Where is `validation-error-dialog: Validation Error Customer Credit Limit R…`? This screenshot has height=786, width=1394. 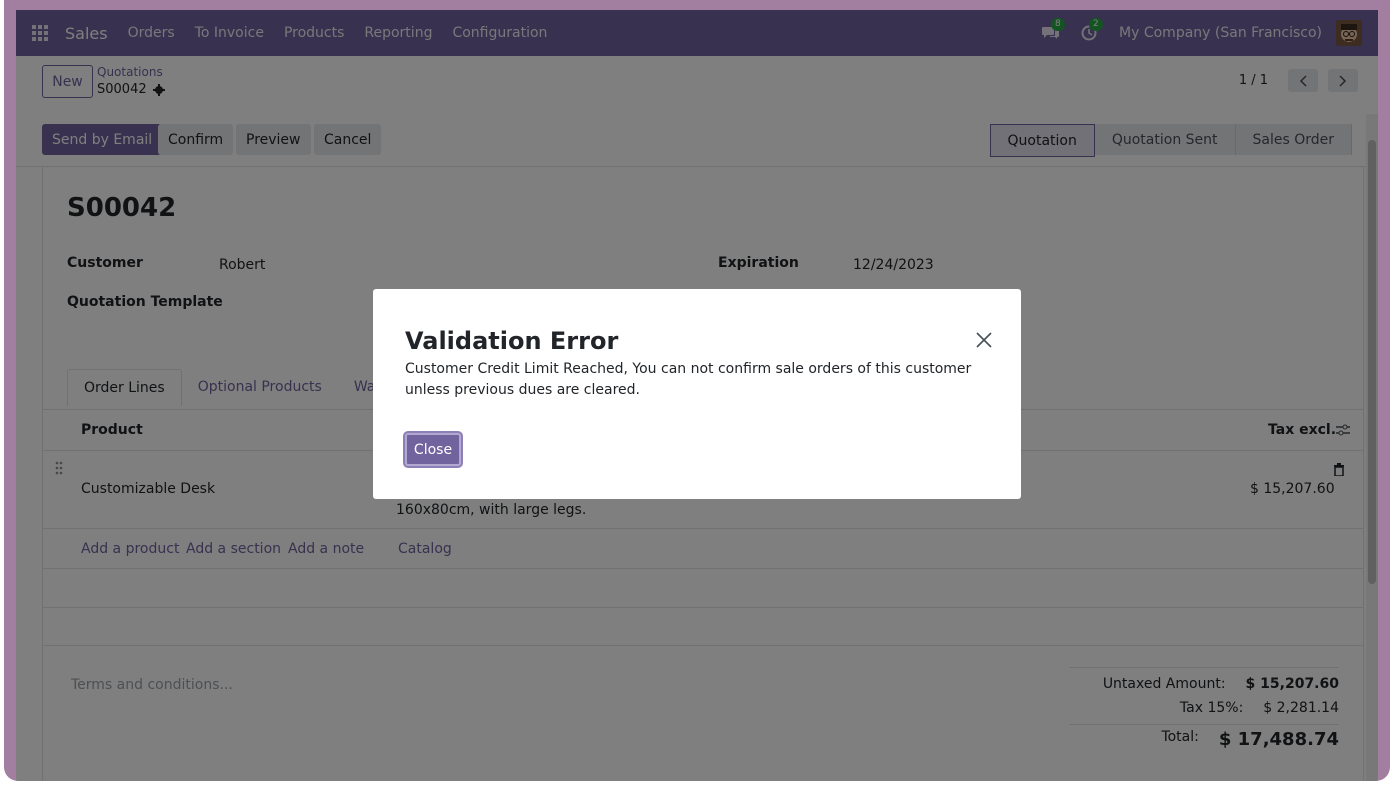 validation-error-dialog: Validation Error Customer Credit Limit R… is located at coordinates (697, 394).